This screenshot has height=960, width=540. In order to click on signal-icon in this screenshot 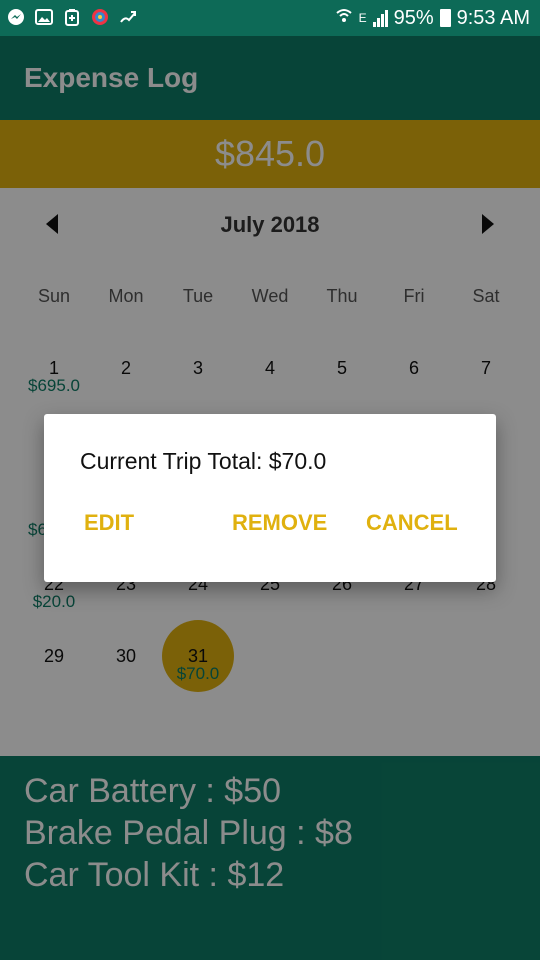, I will do `click(380, 18)`.